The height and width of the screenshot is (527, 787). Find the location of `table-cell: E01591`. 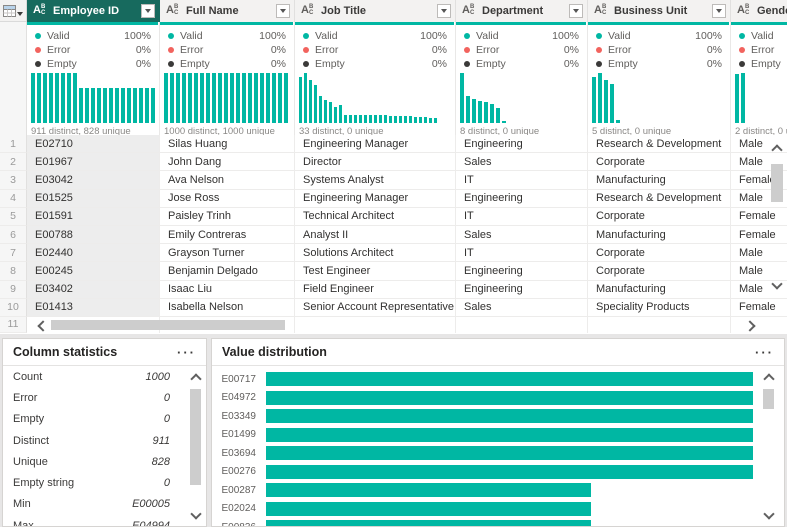

table-cell: E01591 is located at coordinates (93, 216).